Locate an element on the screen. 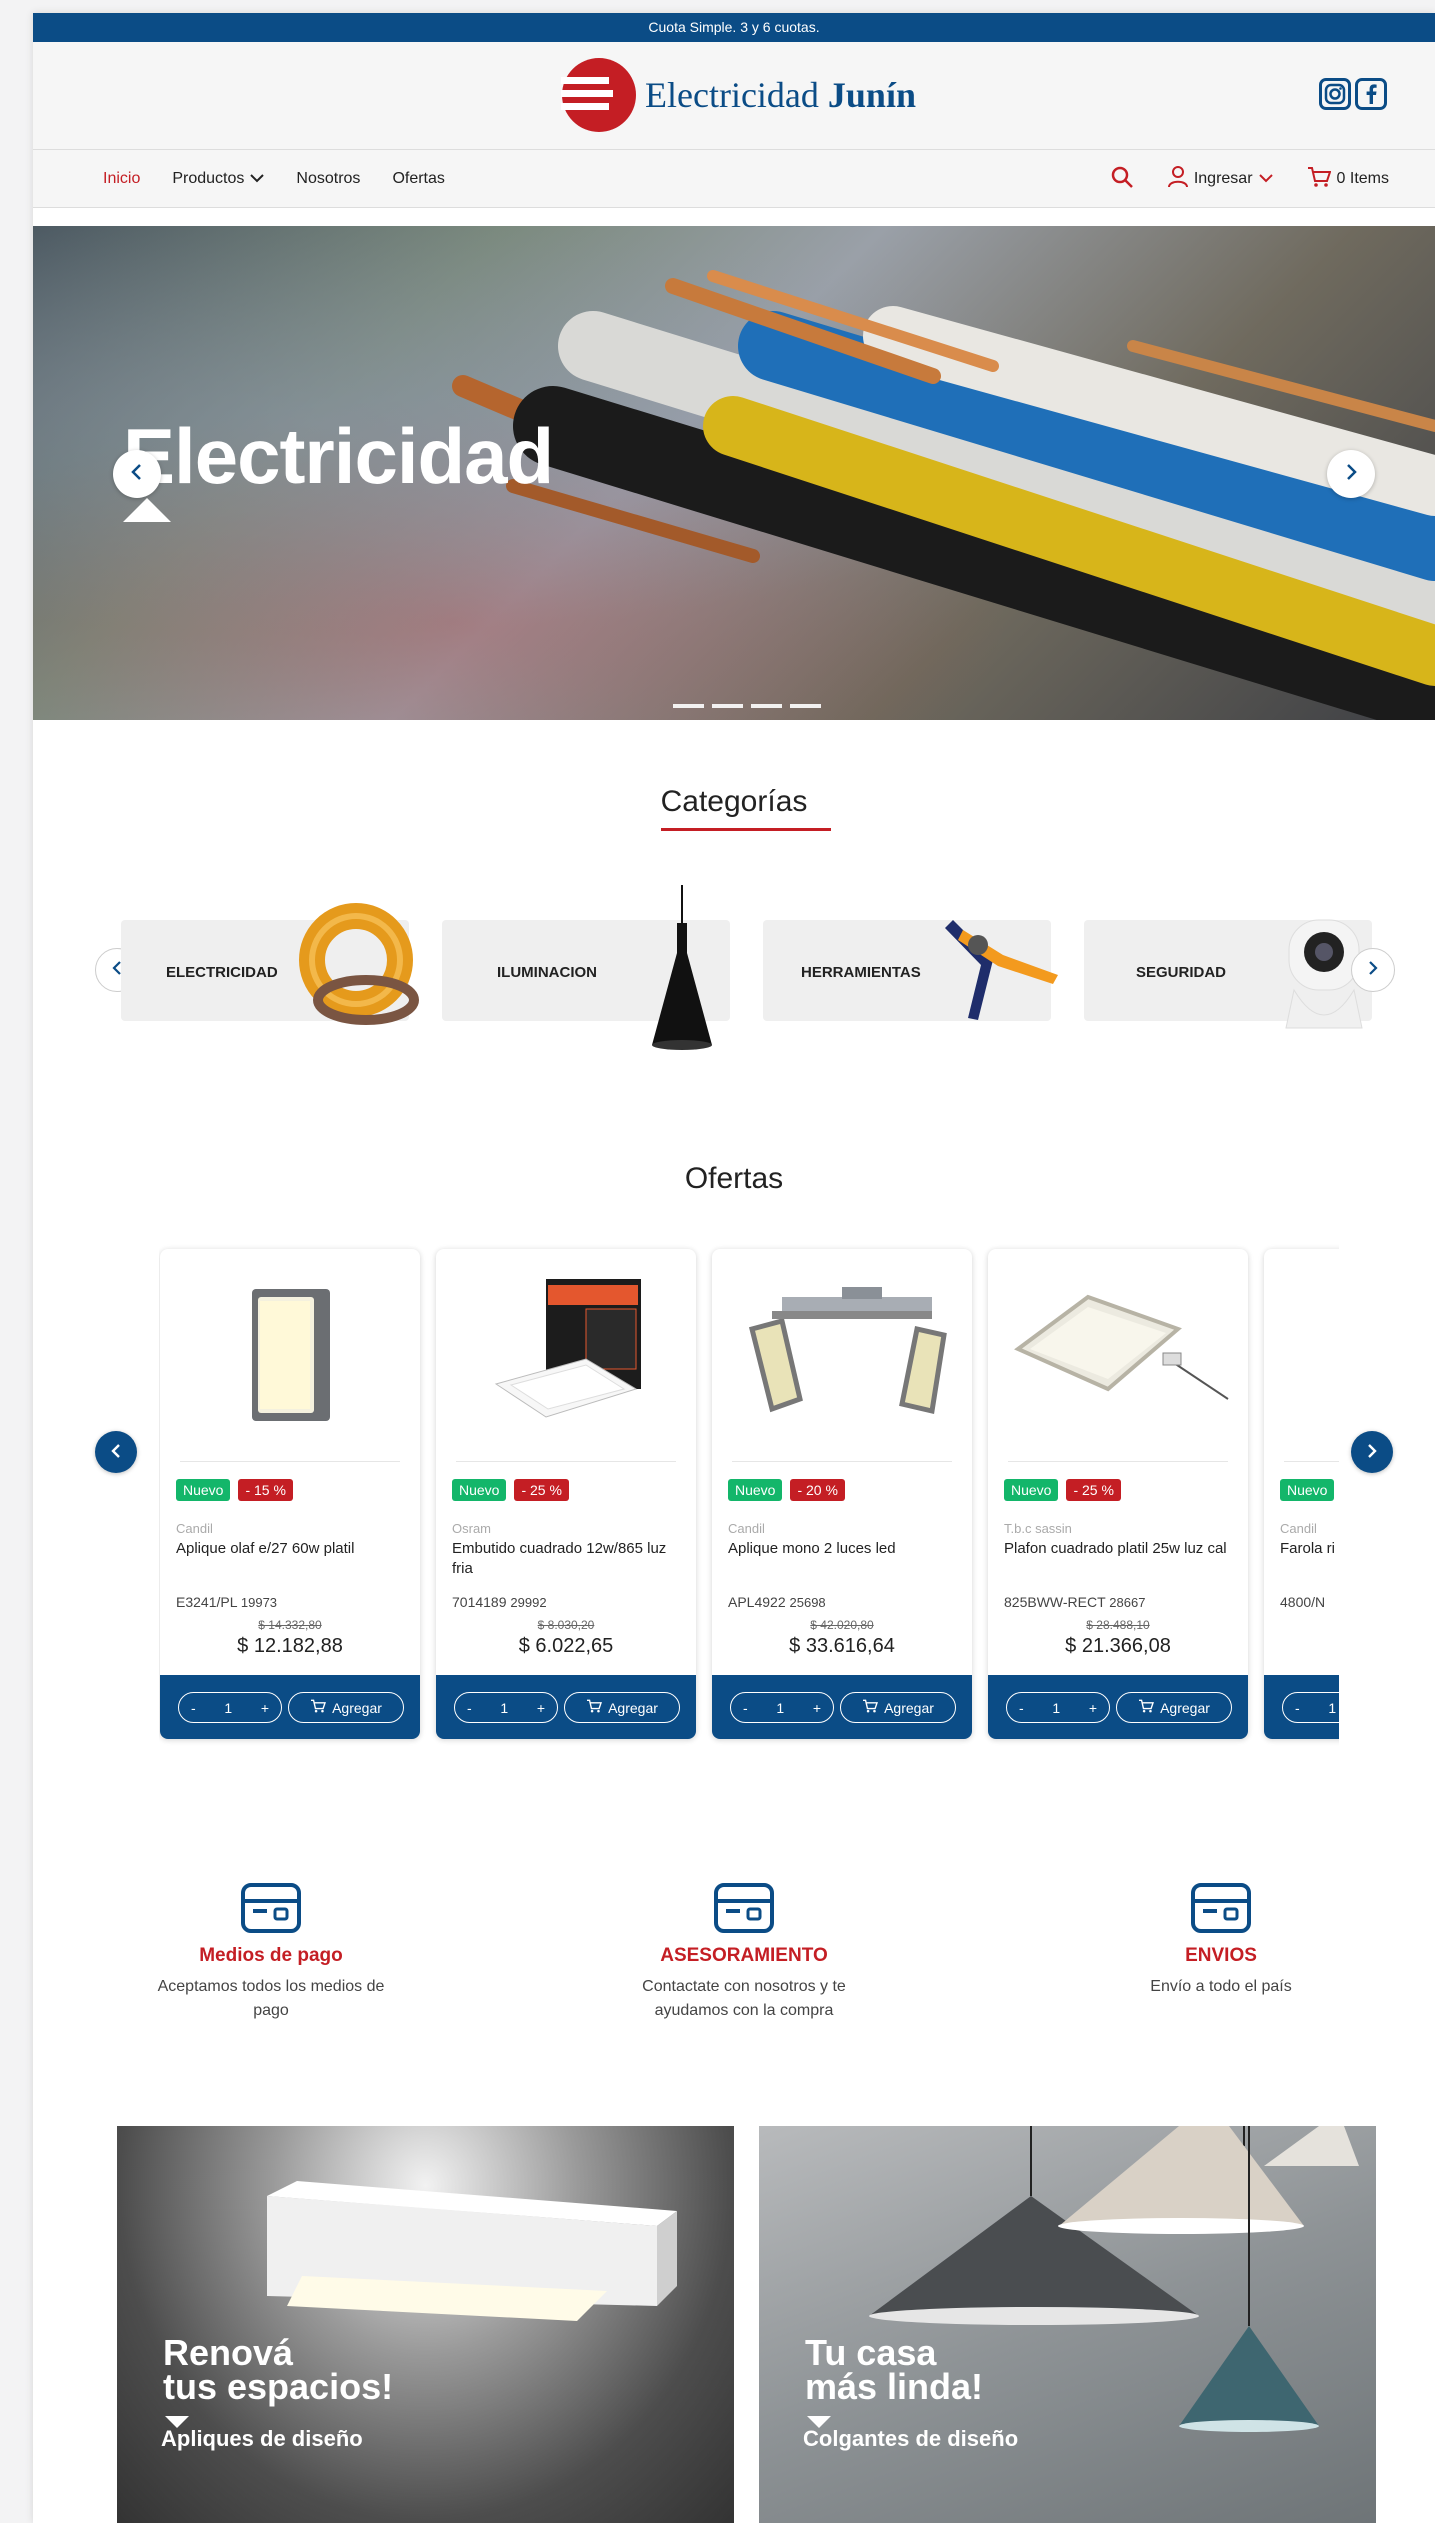  brand-name: Electricidad Junín is located at coordinates (780, 95).